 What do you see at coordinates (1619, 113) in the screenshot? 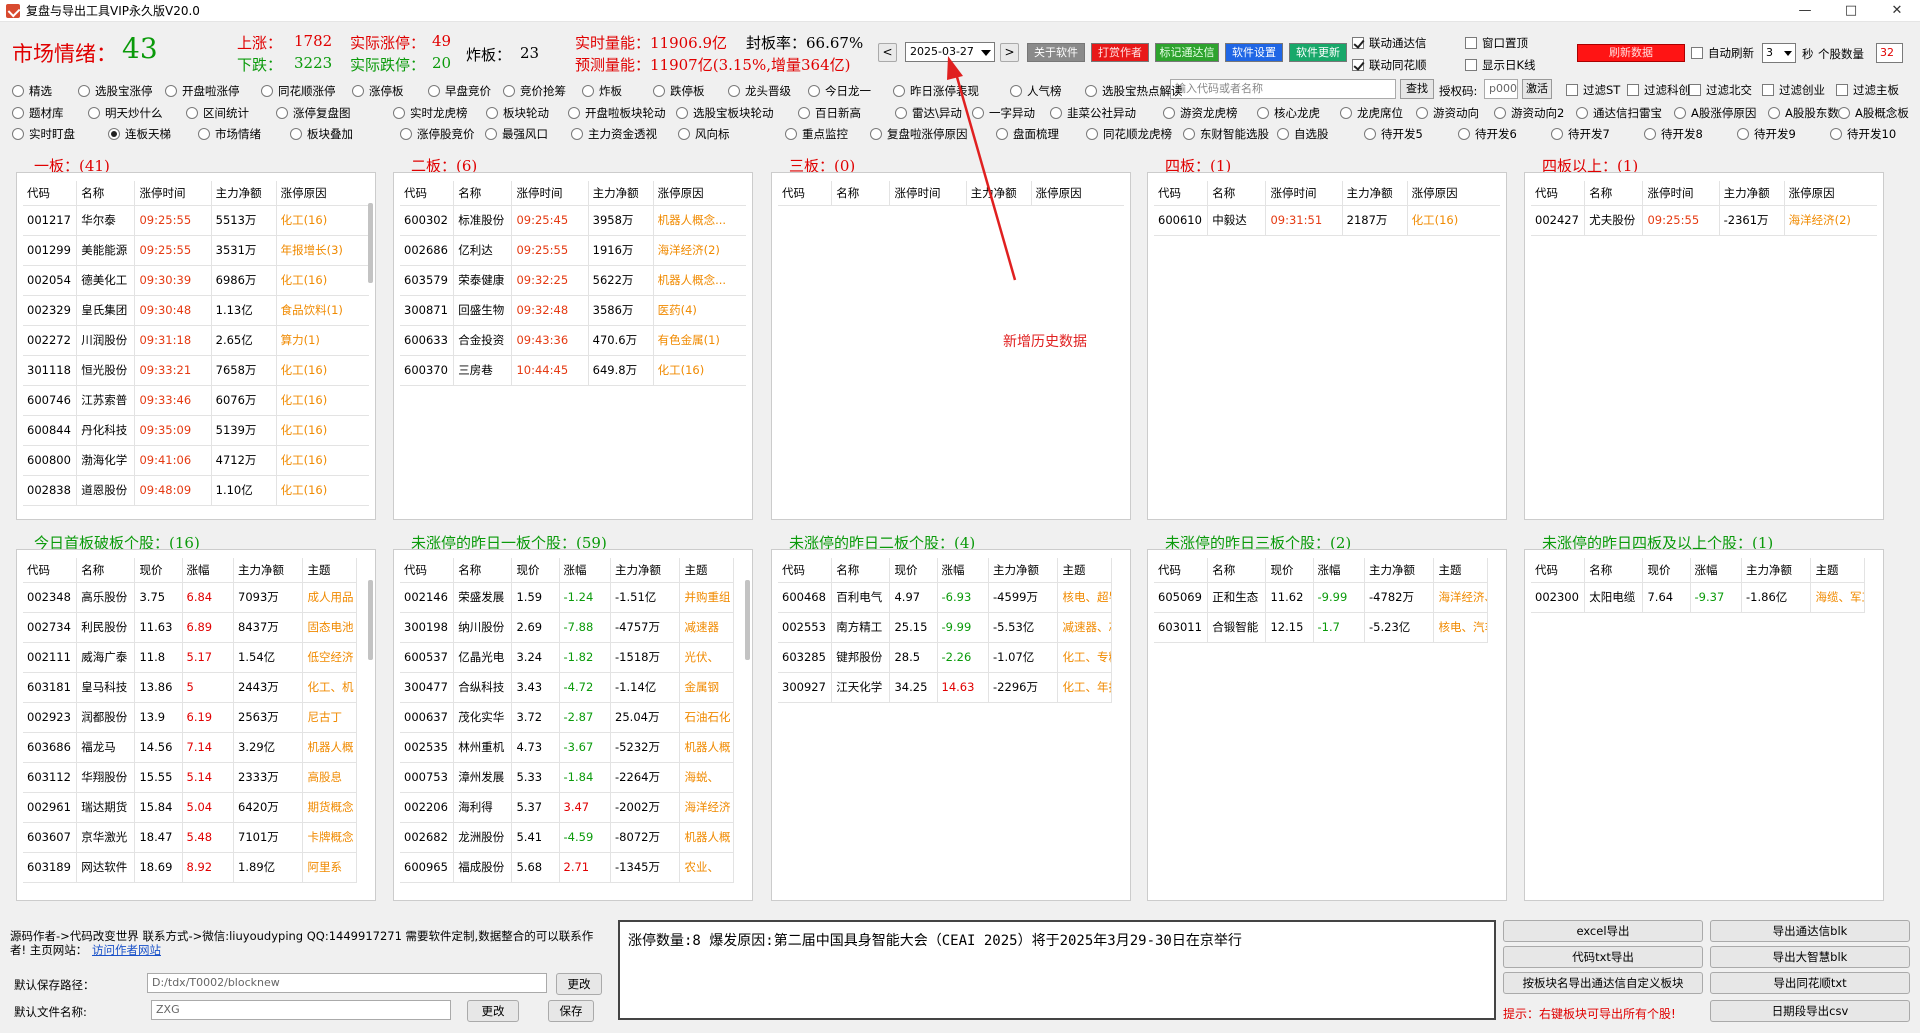
I see `radio-row2-17: 通达信扫雷宝` at bounding box center [1619, 113].